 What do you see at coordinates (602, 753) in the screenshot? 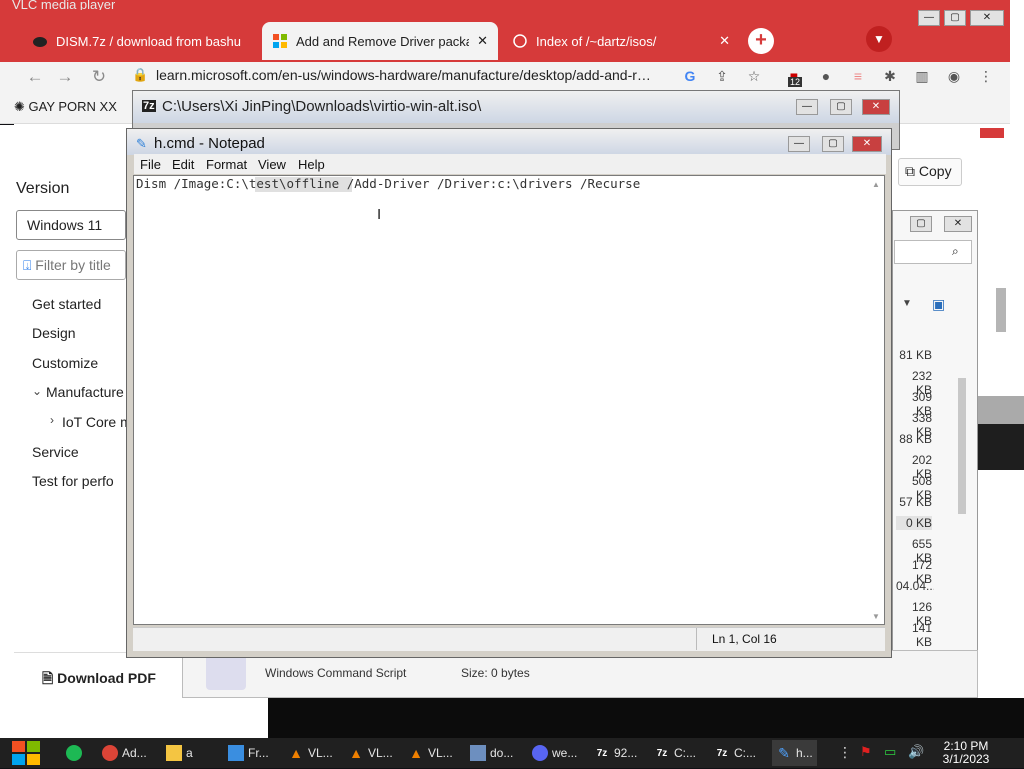
I see `7zip-icon: 7z` at bounding box center [602, 753].